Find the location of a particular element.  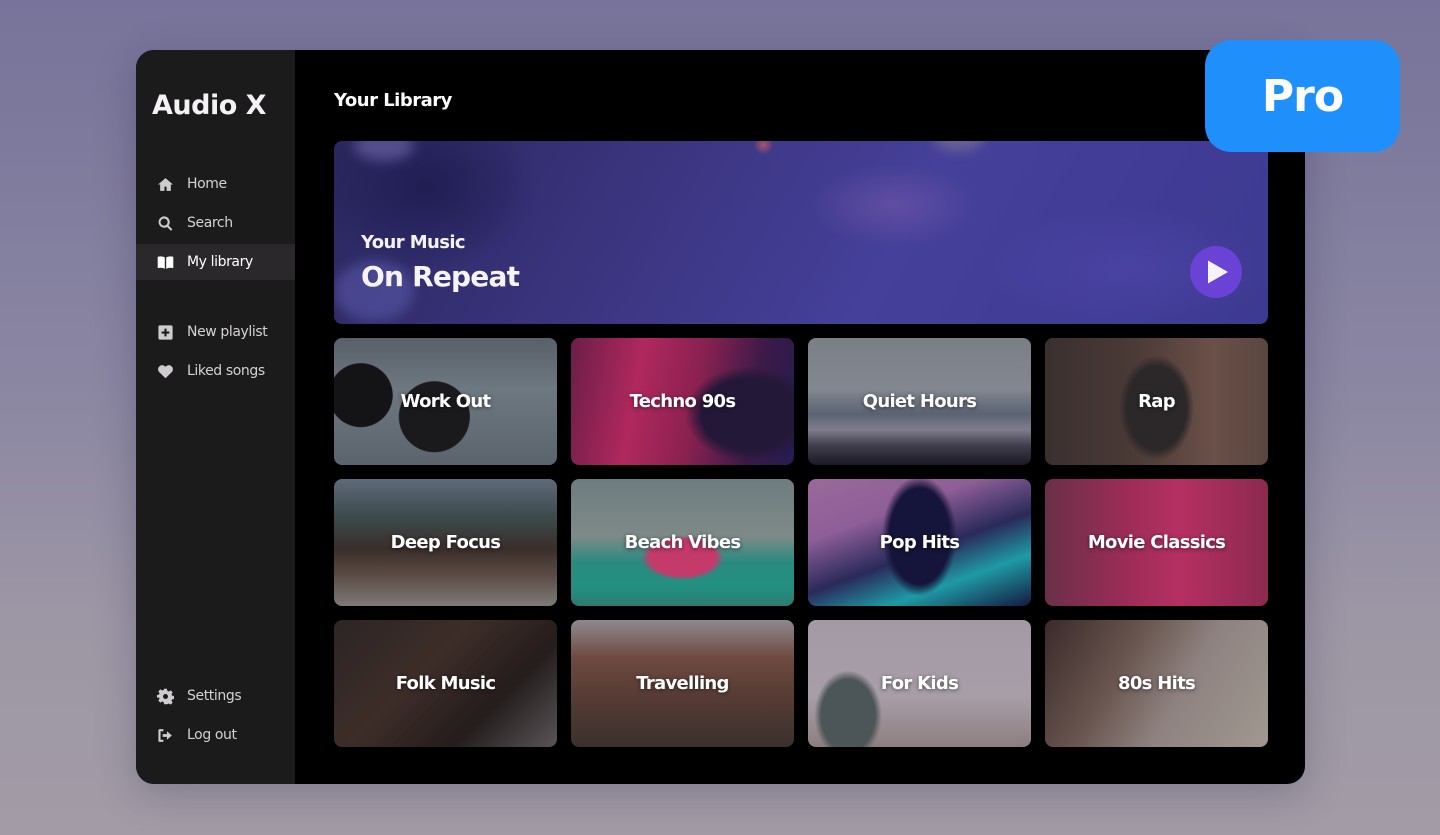

sidebar-item-settings: Settings is located at coordinates (215, 696).